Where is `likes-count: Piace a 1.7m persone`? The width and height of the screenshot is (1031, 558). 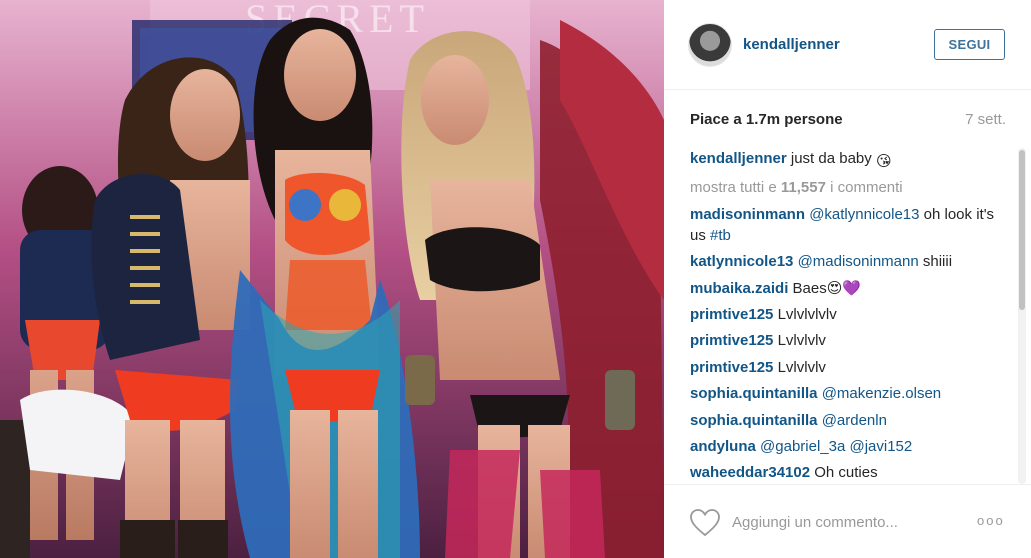 likes-count: Piace a 1.7m persone is located at coordinates (766, 119).